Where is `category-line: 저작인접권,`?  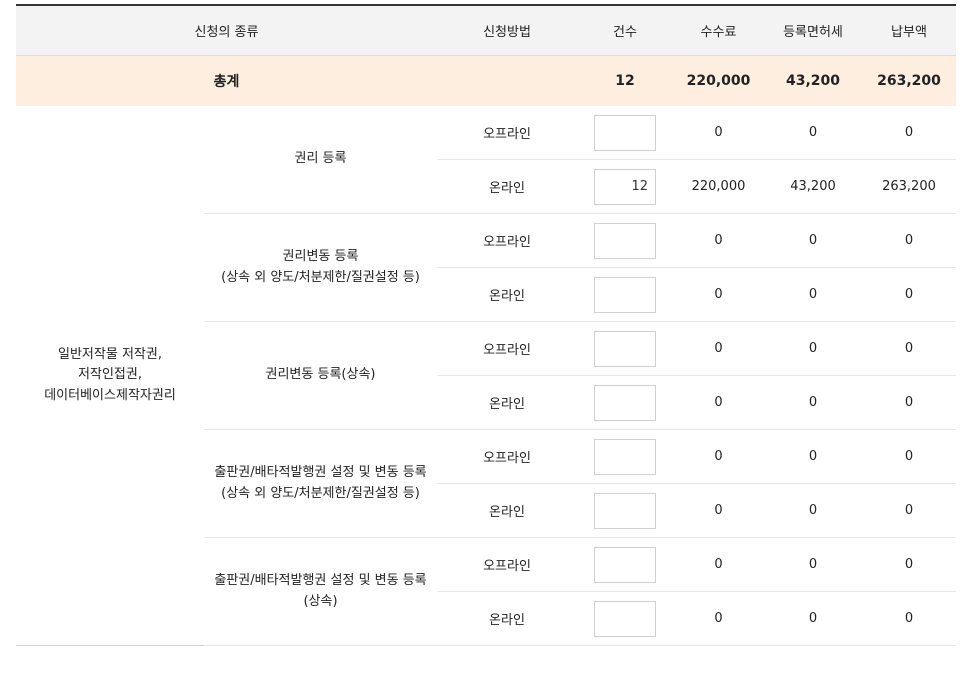
category-line: 저작인접권, is located at coordinates (110, 375).